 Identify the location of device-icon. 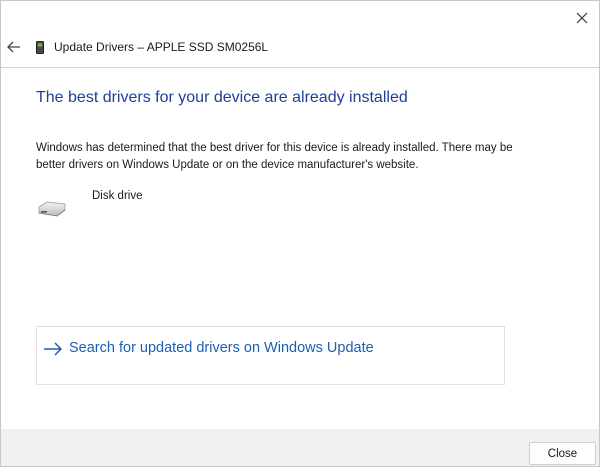
(40, 47).